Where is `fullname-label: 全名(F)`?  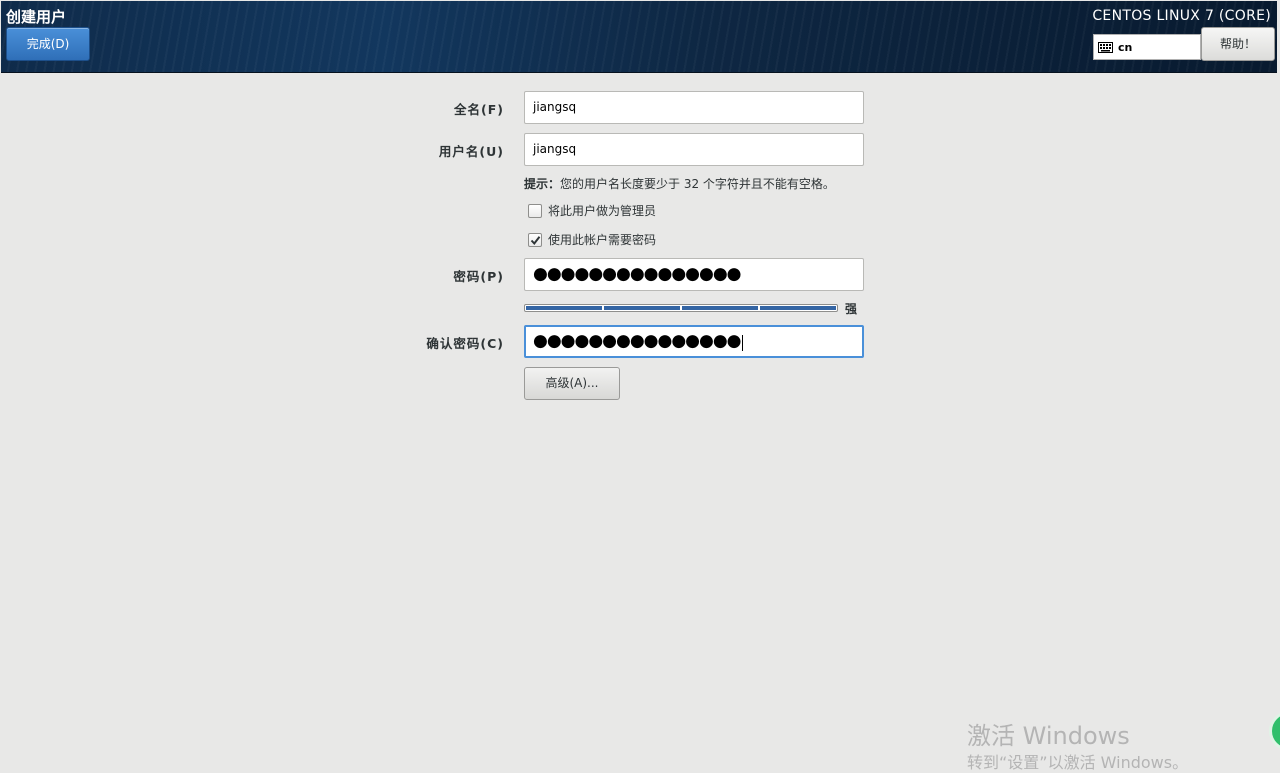 fullname-label: 全名(F) is located at coordinates (479, 109).